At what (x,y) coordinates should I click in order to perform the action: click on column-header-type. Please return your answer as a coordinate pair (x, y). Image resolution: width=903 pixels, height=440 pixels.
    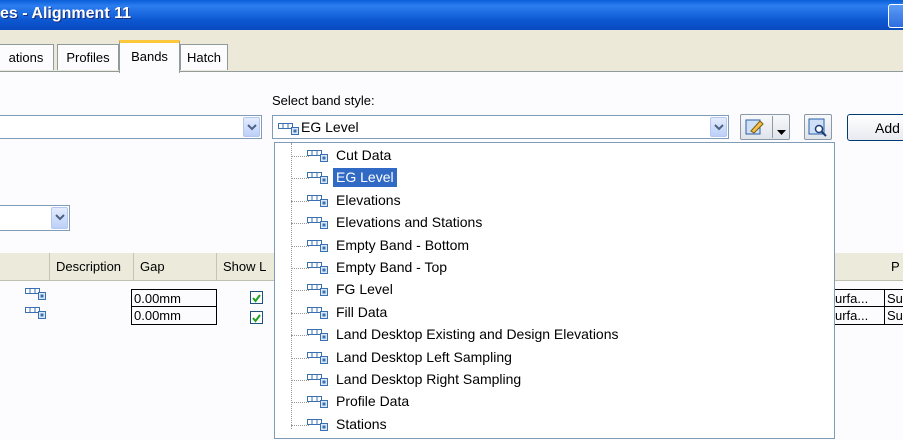
    Looking at the image, I should click on (25, 266).